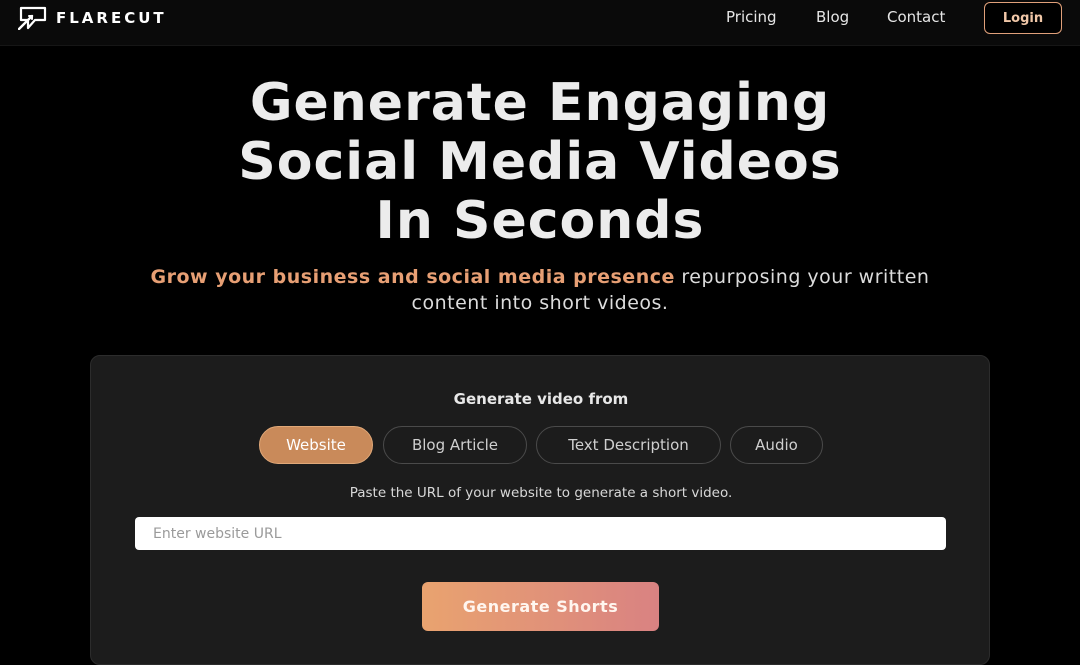  I want to click on login-button: Login, so click(1023, 18).